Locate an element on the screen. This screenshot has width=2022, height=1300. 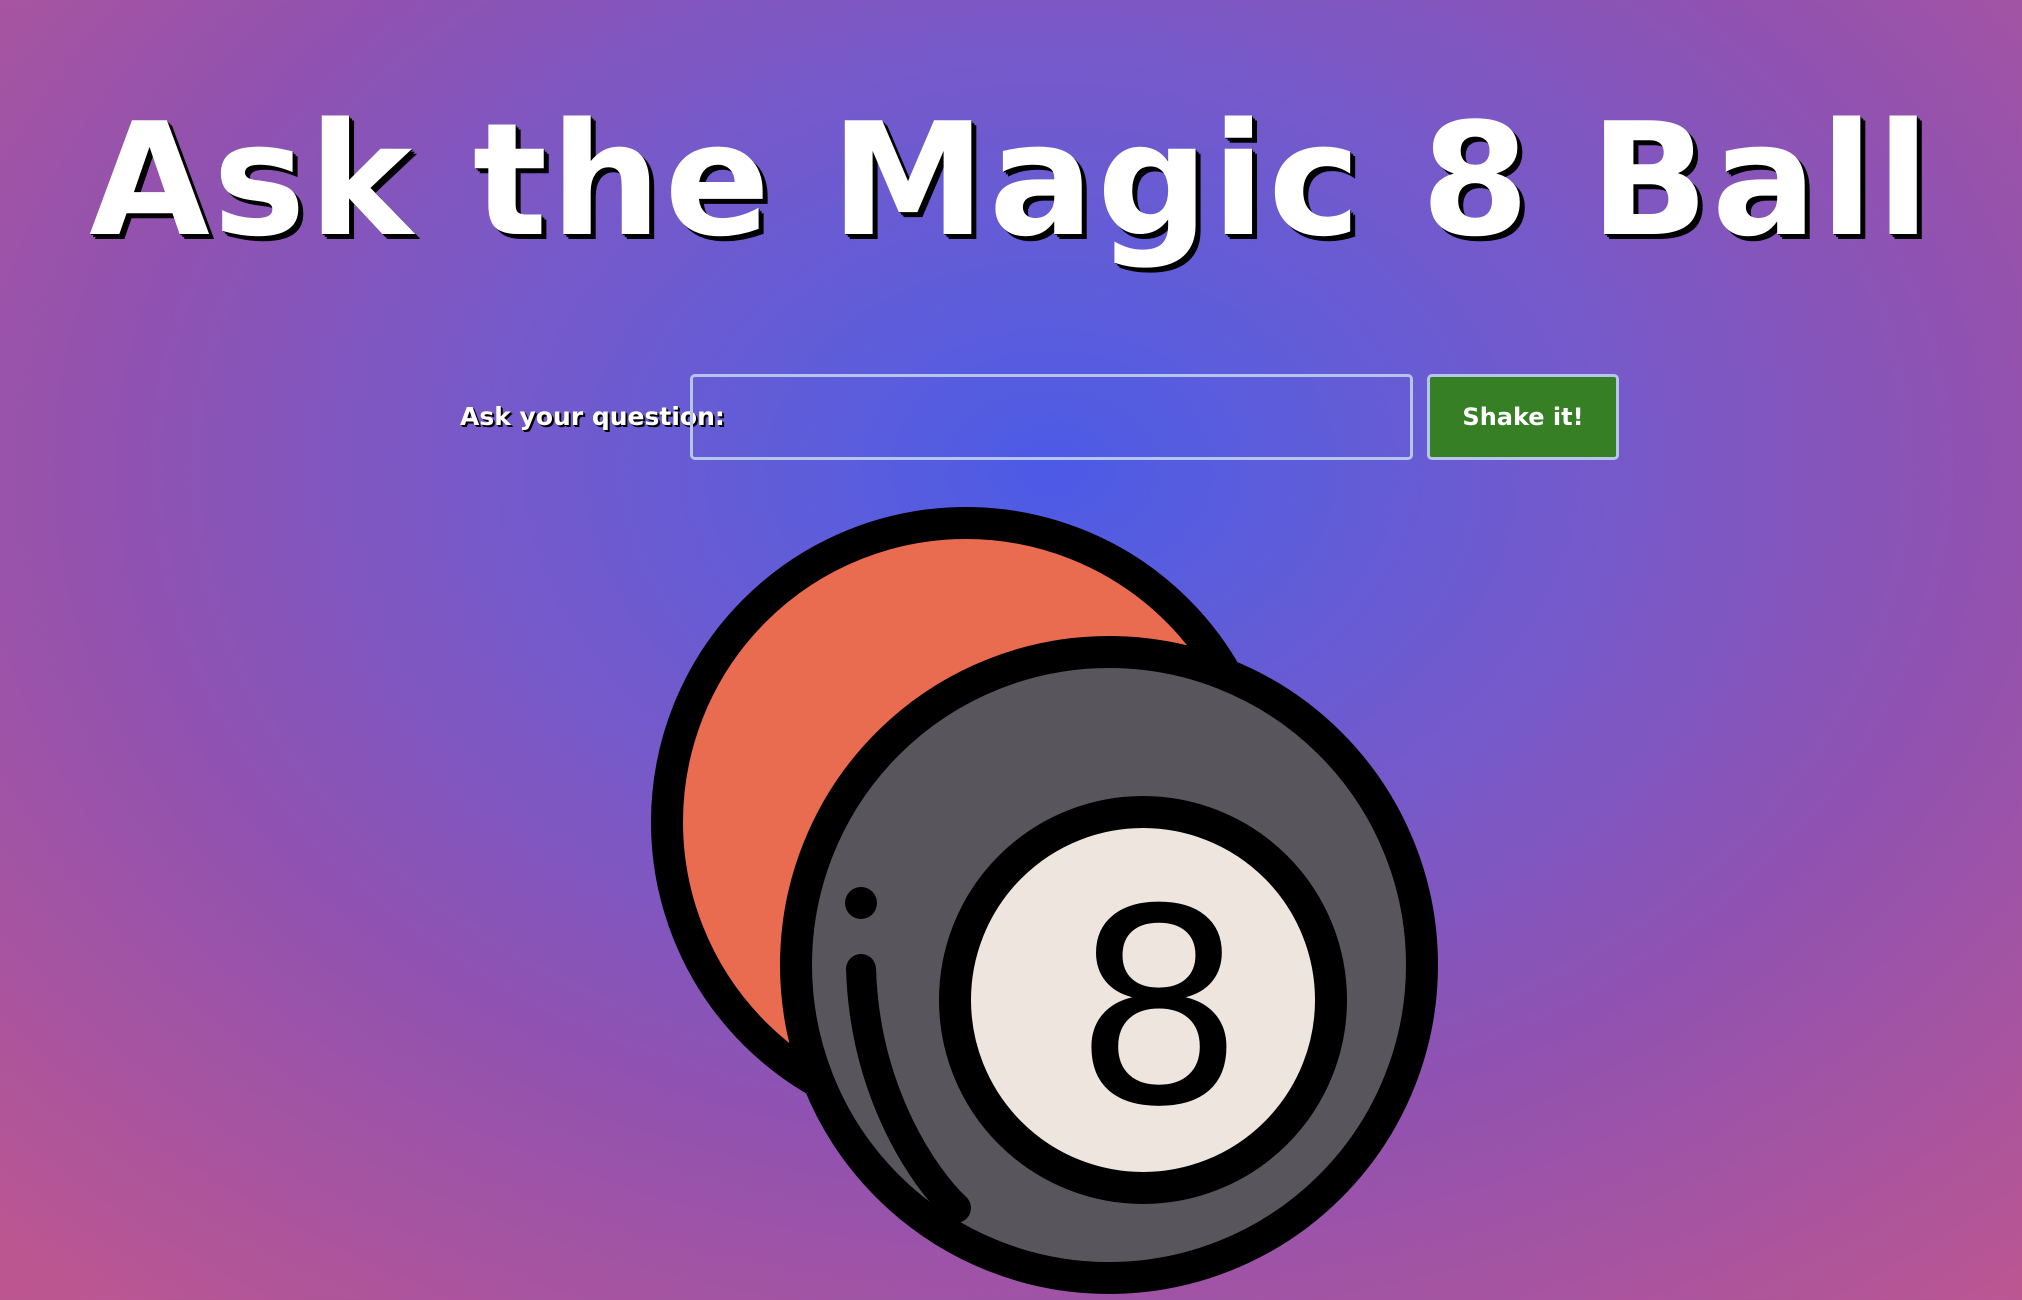
question-form: Ask your question: Shake it! is located at coordinates (1039, 417).